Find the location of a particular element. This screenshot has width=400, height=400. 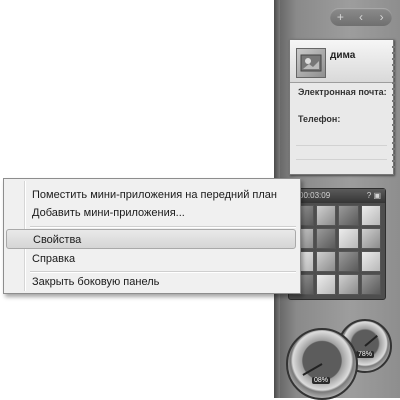

cpu-needle is located at coordinates (312, 369).